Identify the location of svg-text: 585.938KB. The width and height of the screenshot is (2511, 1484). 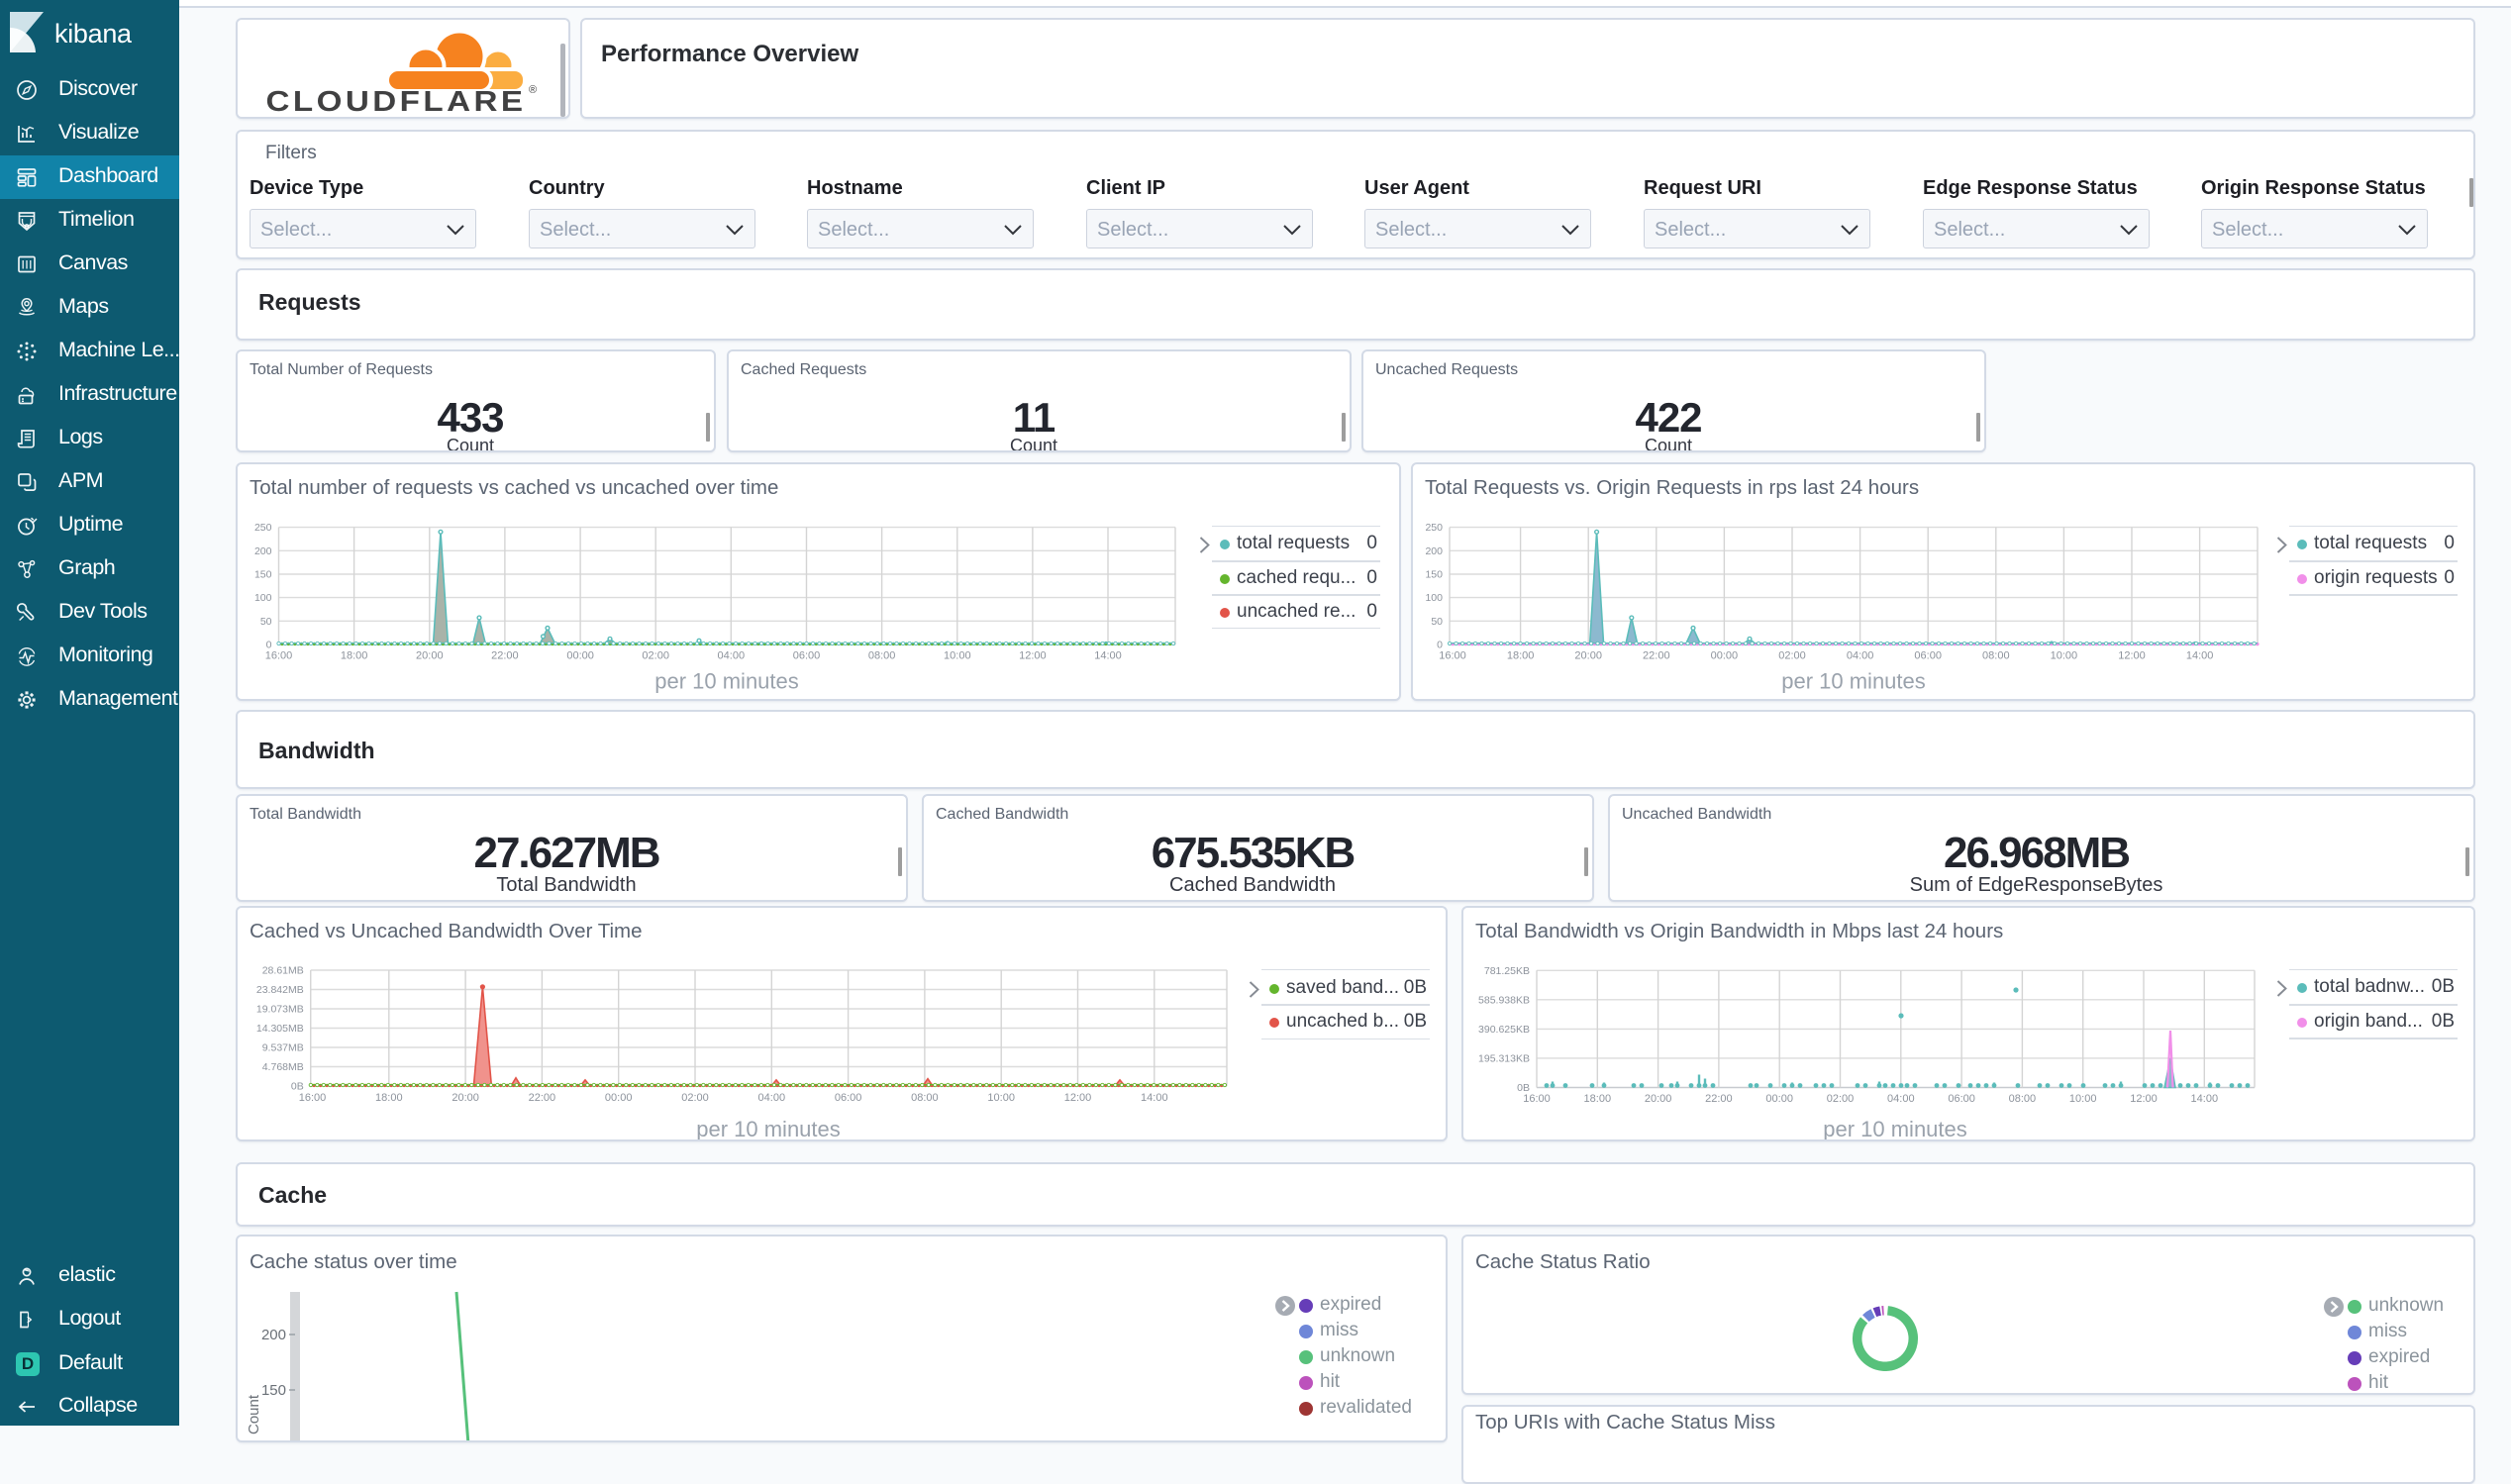
(1504, 1000).